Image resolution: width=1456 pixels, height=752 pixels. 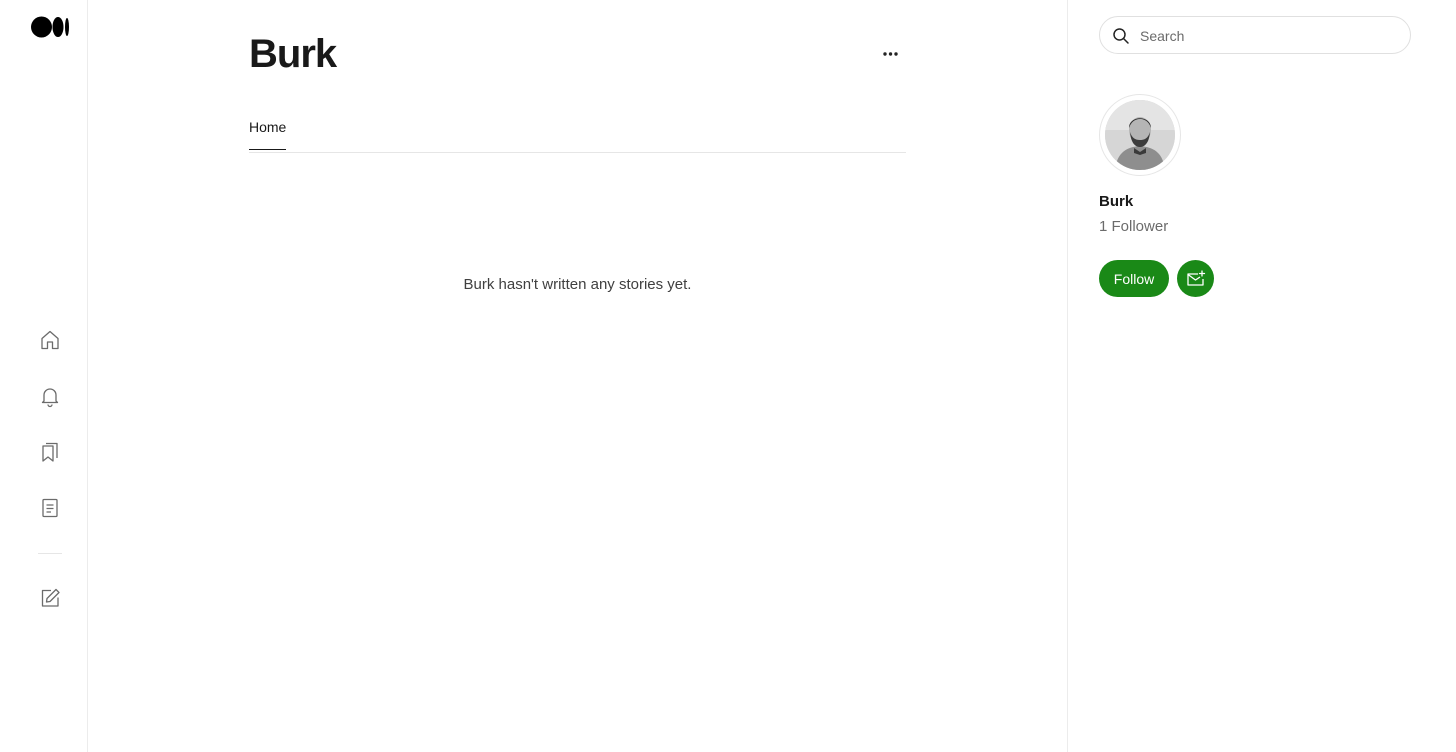 What do you see at coordinates (50, 452) in the screenshot?
I see `bookmarks-icon` at bounding box center [50, 452].